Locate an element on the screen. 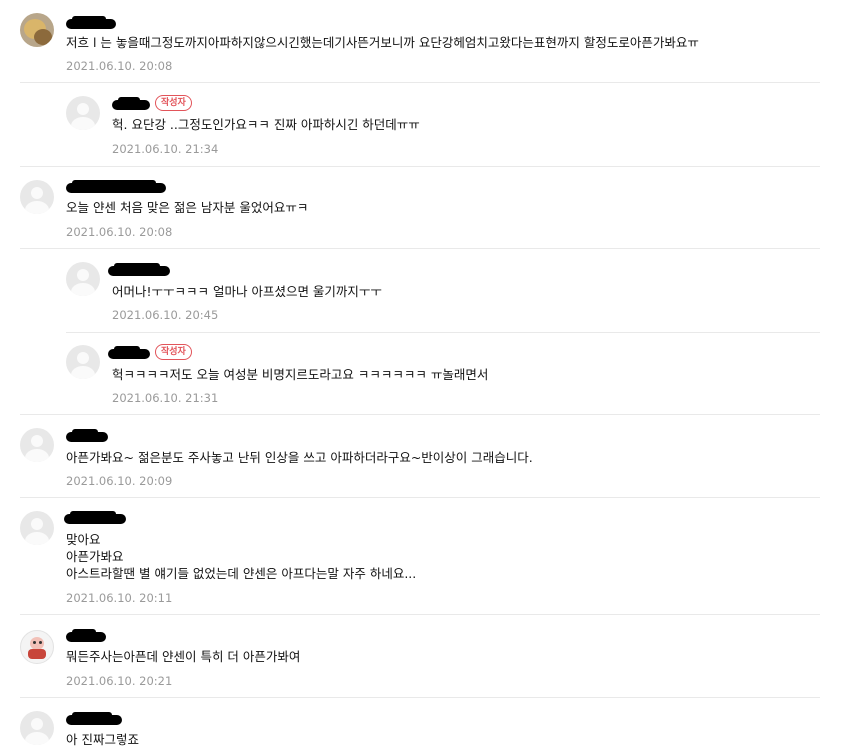 Image resolution: width=848 pixels, height=749 pixels. comment-text: 오늘 얀센 처음 맞은 젊은 남자분 울었어요ㅠㅋ is located at coordinates (187, 207).